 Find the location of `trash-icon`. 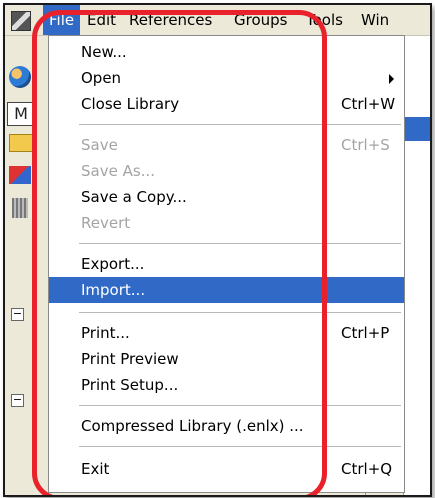

trash-icon is located at coordinates (20, 208).